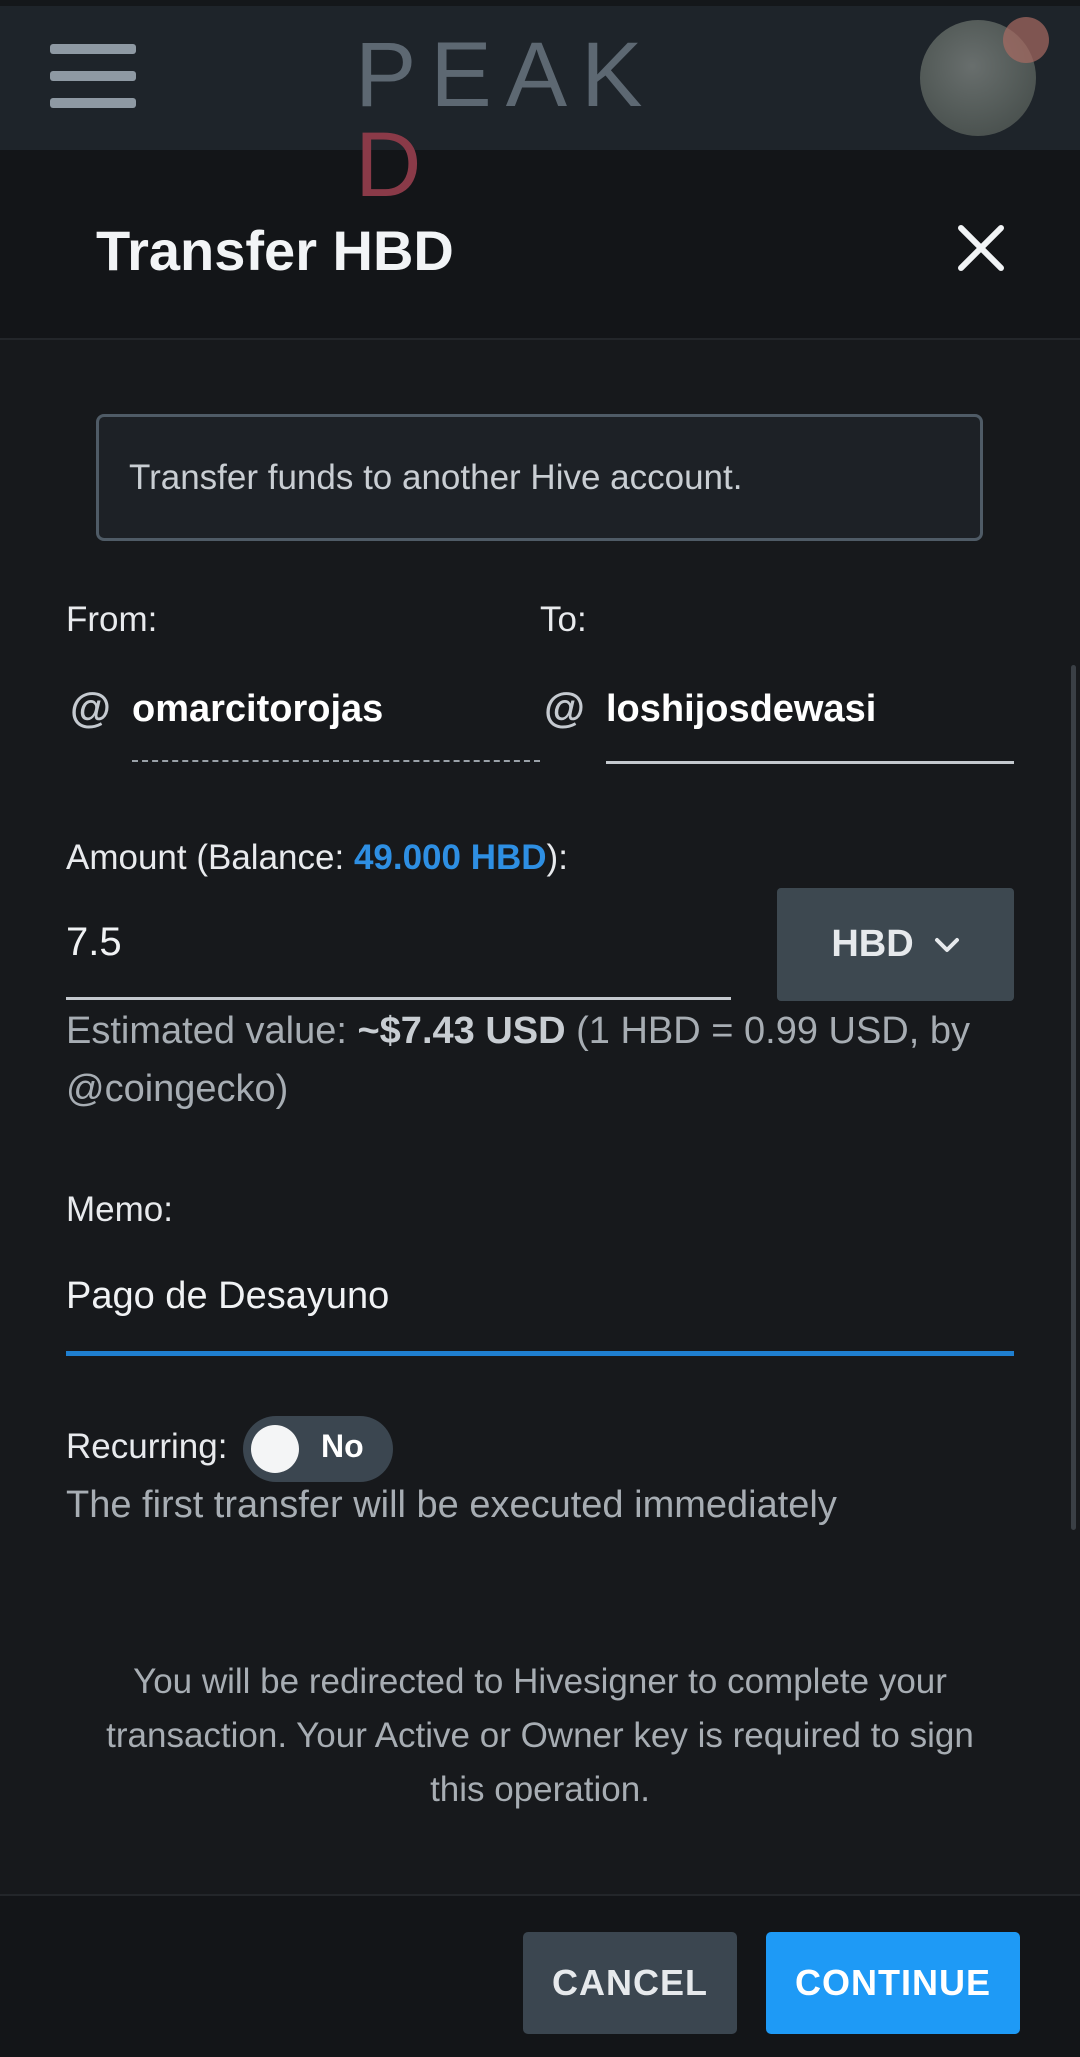 This screenshot has width=1080, height=2057. What do you see at coordinates (741, 709) in the screenshot?
I see `to-field: loshijosdewasi` at bounding box center [741, 709].